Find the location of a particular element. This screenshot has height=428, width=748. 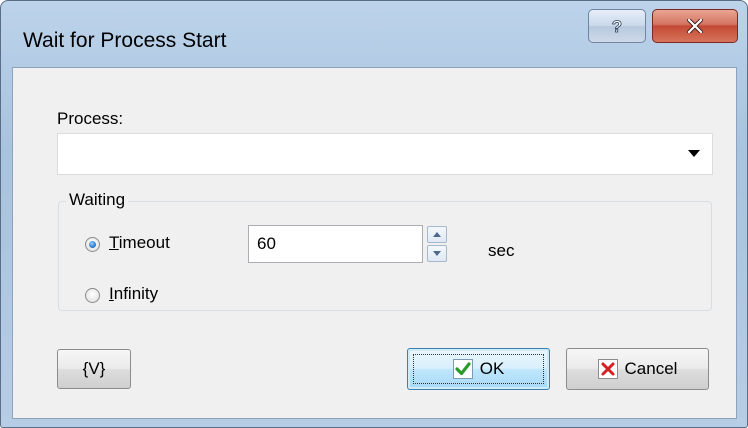

infinity-radio-label: Infinity is located at coordinates (133, 294).